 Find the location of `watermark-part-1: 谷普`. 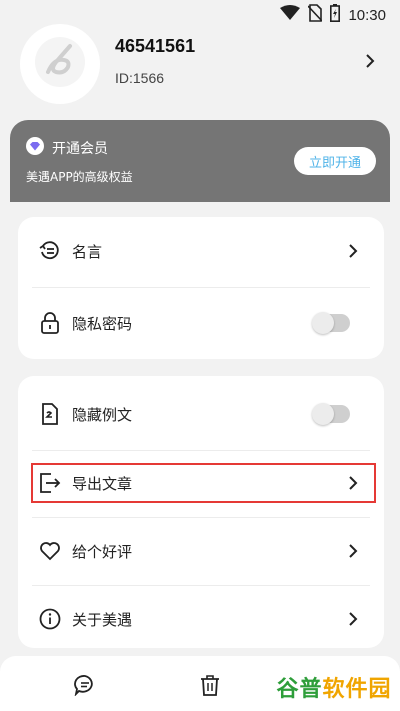

watermark-part-1: 谷普 is located at coordinates (299, 689).